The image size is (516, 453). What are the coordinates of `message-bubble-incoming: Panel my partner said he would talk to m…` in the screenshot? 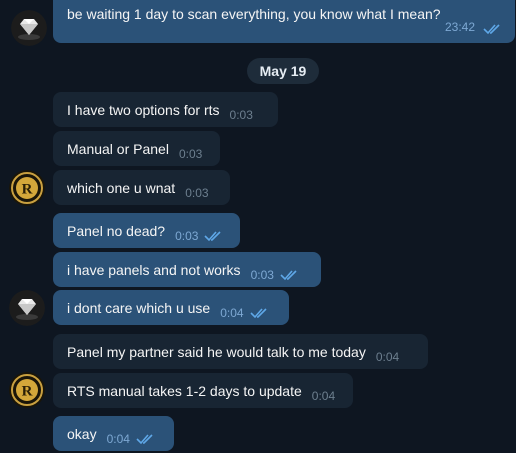 It's located at (240, 351).